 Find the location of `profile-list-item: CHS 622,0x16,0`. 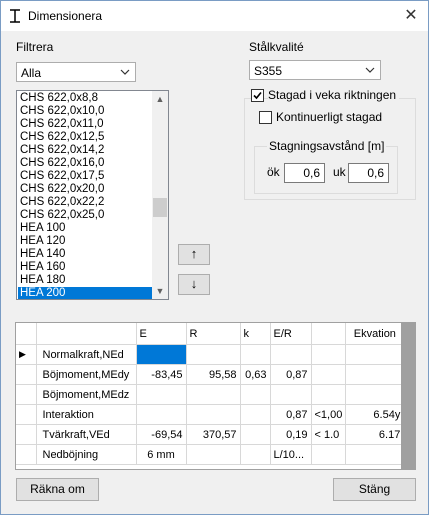

profile-list-item: CHS 622,0x16,0 is located at coordinates (85, 163).